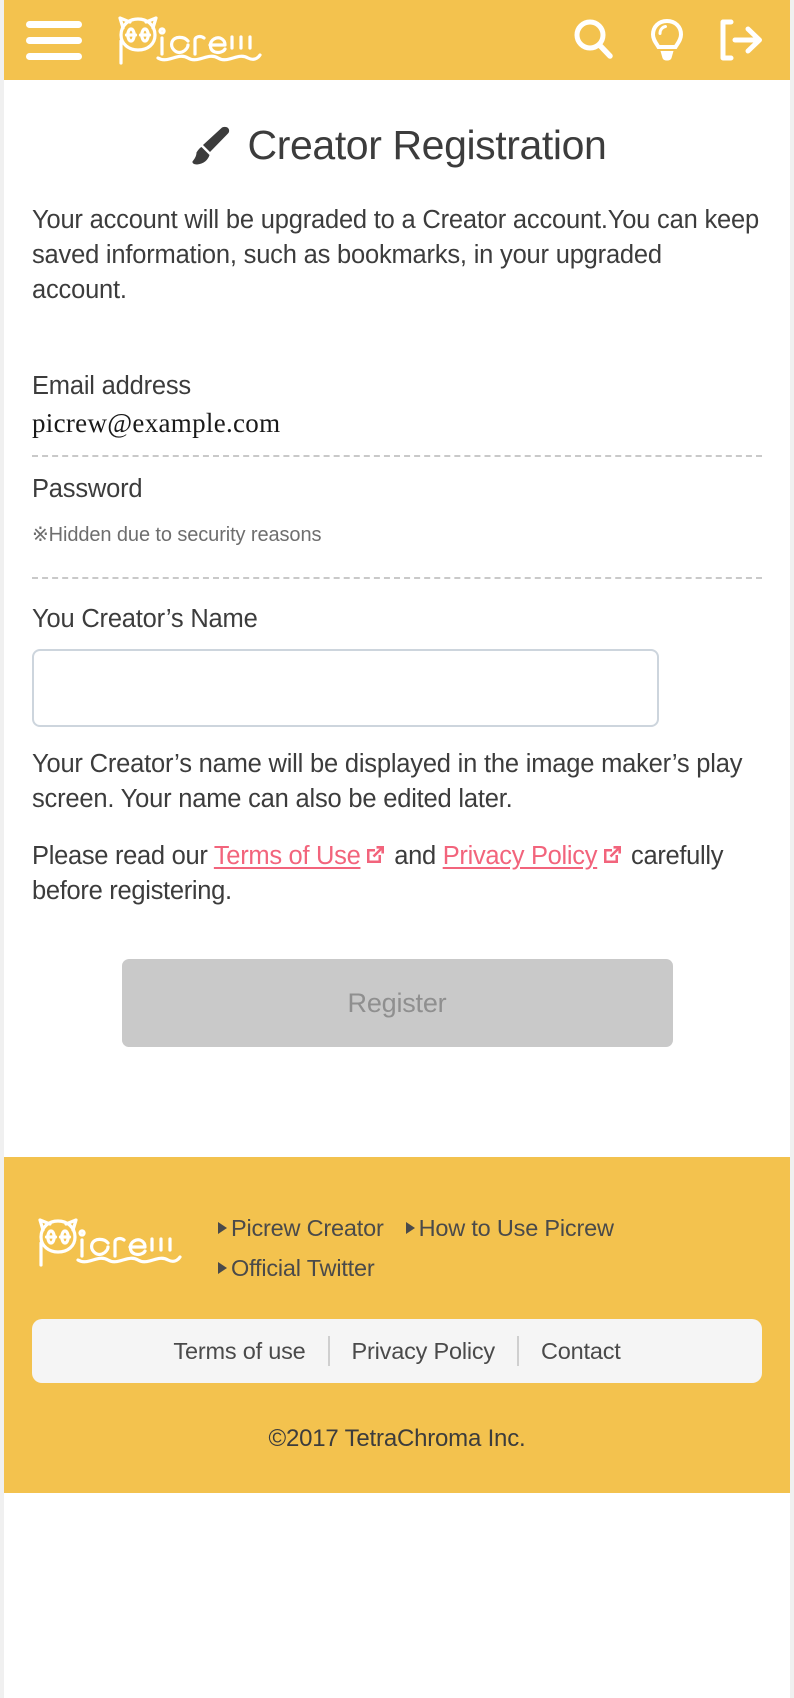  What do you see at coordinates (415, 856) in the screenshot?
I see `terms-middle: and` at bounding box center [415, 856].